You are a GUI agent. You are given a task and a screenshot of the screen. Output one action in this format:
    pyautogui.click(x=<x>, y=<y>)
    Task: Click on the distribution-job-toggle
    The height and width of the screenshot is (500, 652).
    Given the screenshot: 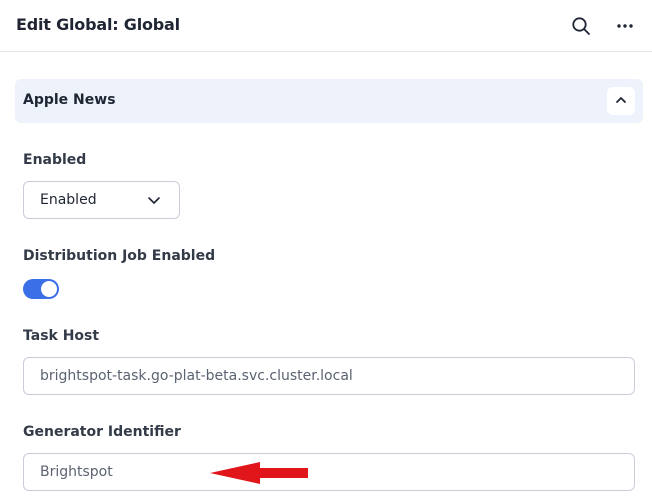 What is the action you would take?
    pyautogui.click(x=41, y=289)
    